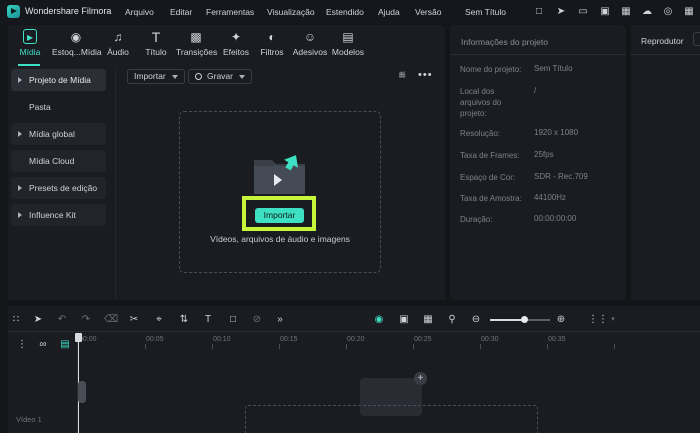 The height and width of the screenshot is (433, 700). I want to click on sidebar-item-pasta: Pasta, so click(58, 107).